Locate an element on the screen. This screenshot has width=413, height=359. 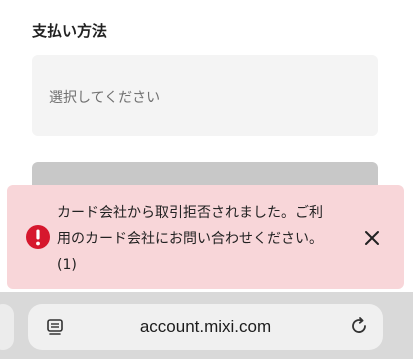
reload-icon is located at coordinates (359, 326).